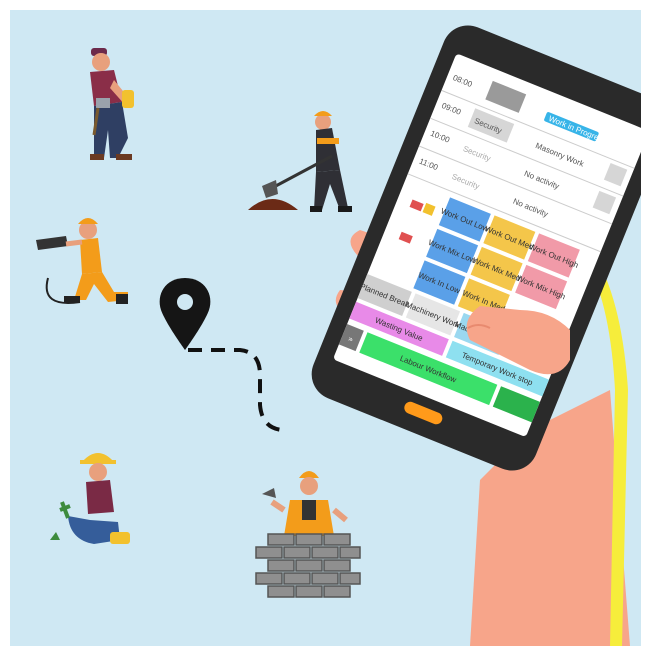 This screenshot has width=651, height=656. What do you see at coordinates (308, 565) in the screenshot?
I see `brick-wall` at bounding box center [308, 565].